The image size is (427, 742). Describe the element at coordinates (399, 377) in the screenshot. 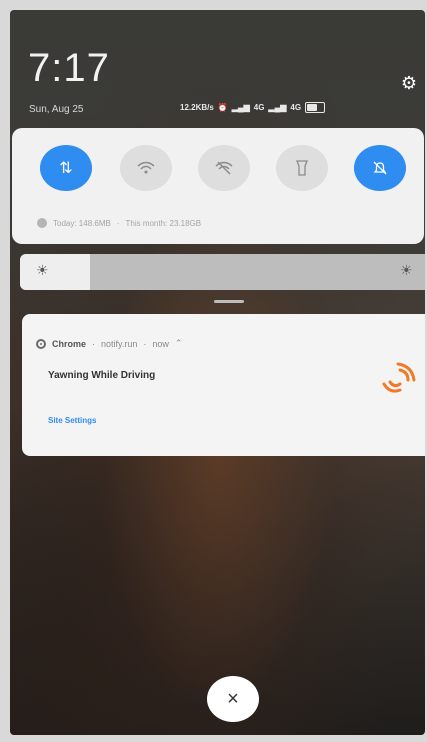

I see `vibration-alert-icon` at that location.